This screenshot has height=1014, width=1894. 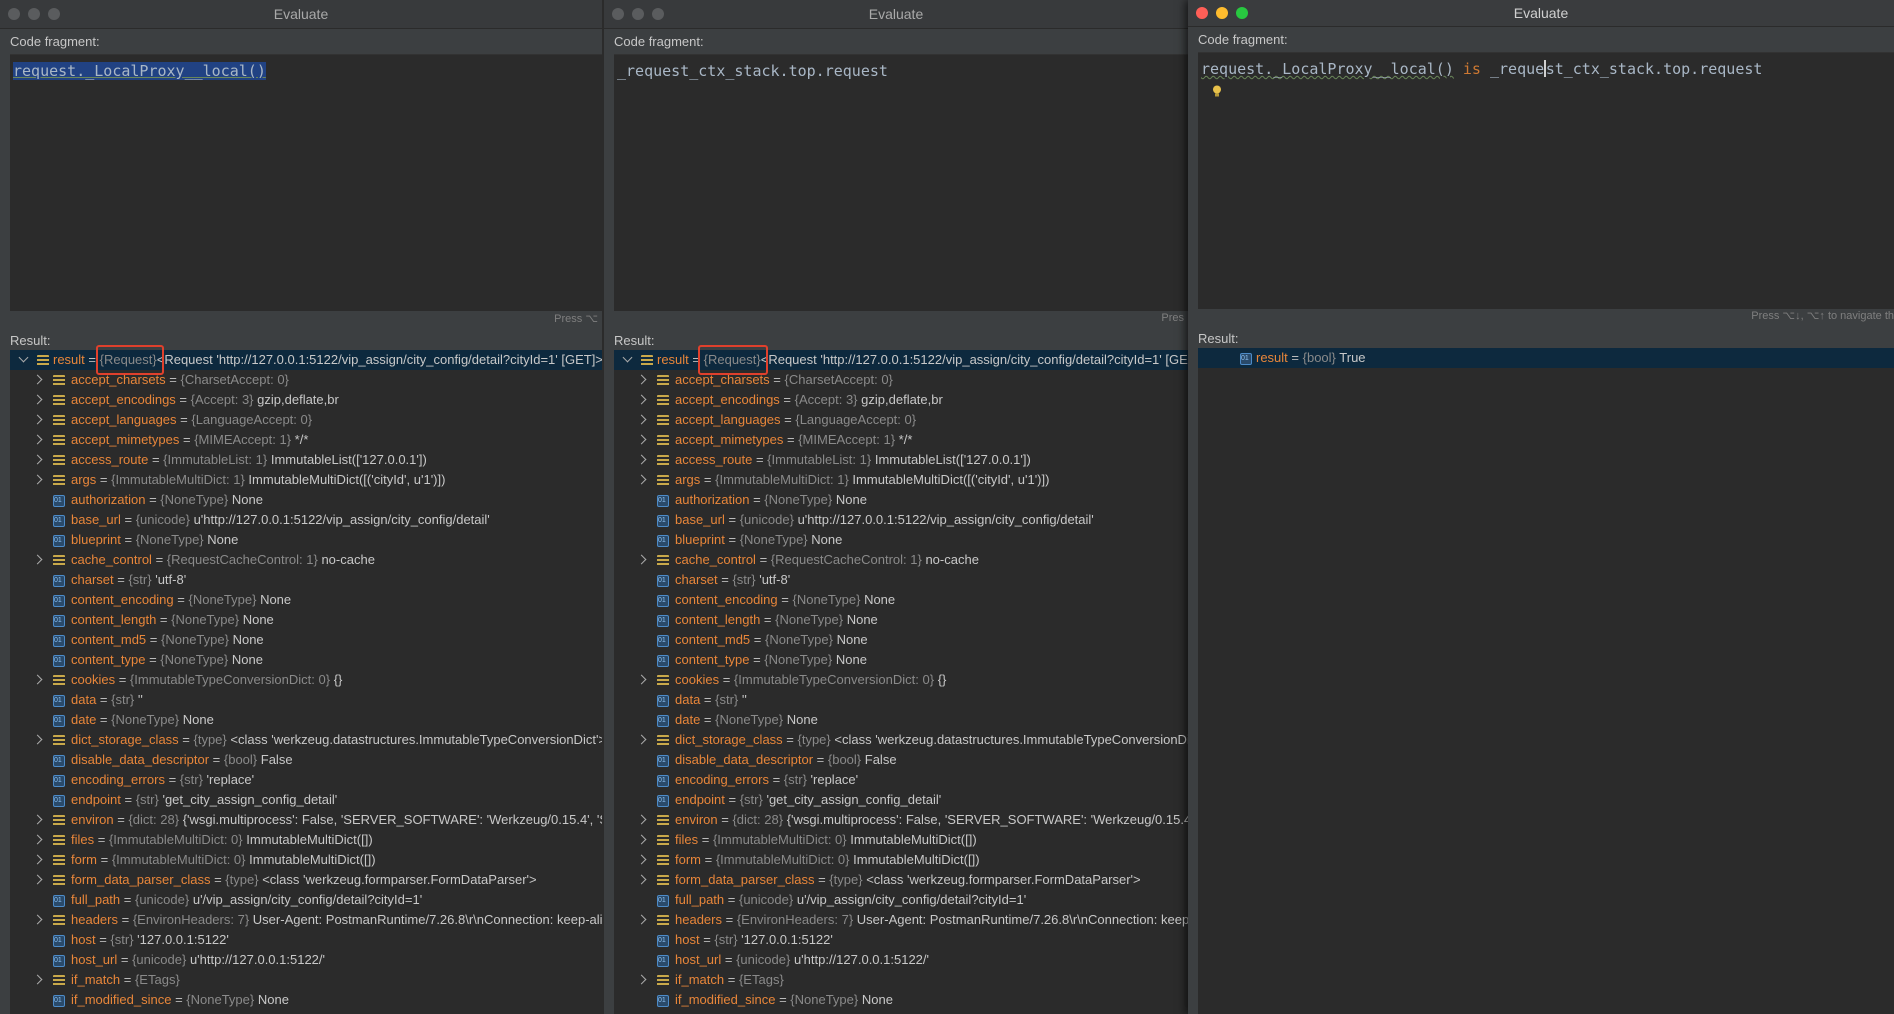 I want to click on lightbulb-icon, so click(x=1217, y=91).